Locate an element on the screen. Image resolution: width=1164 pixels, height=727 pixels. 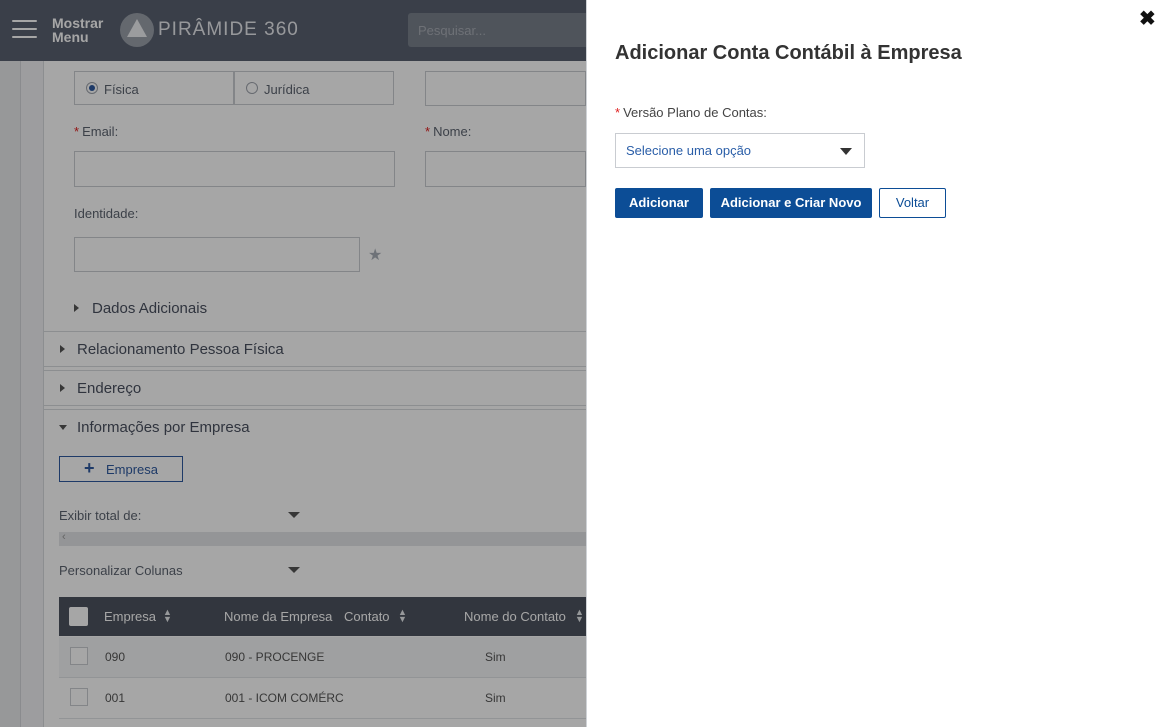
chart-version-select: Selecione uma opção is located at coordinates (740, 150).